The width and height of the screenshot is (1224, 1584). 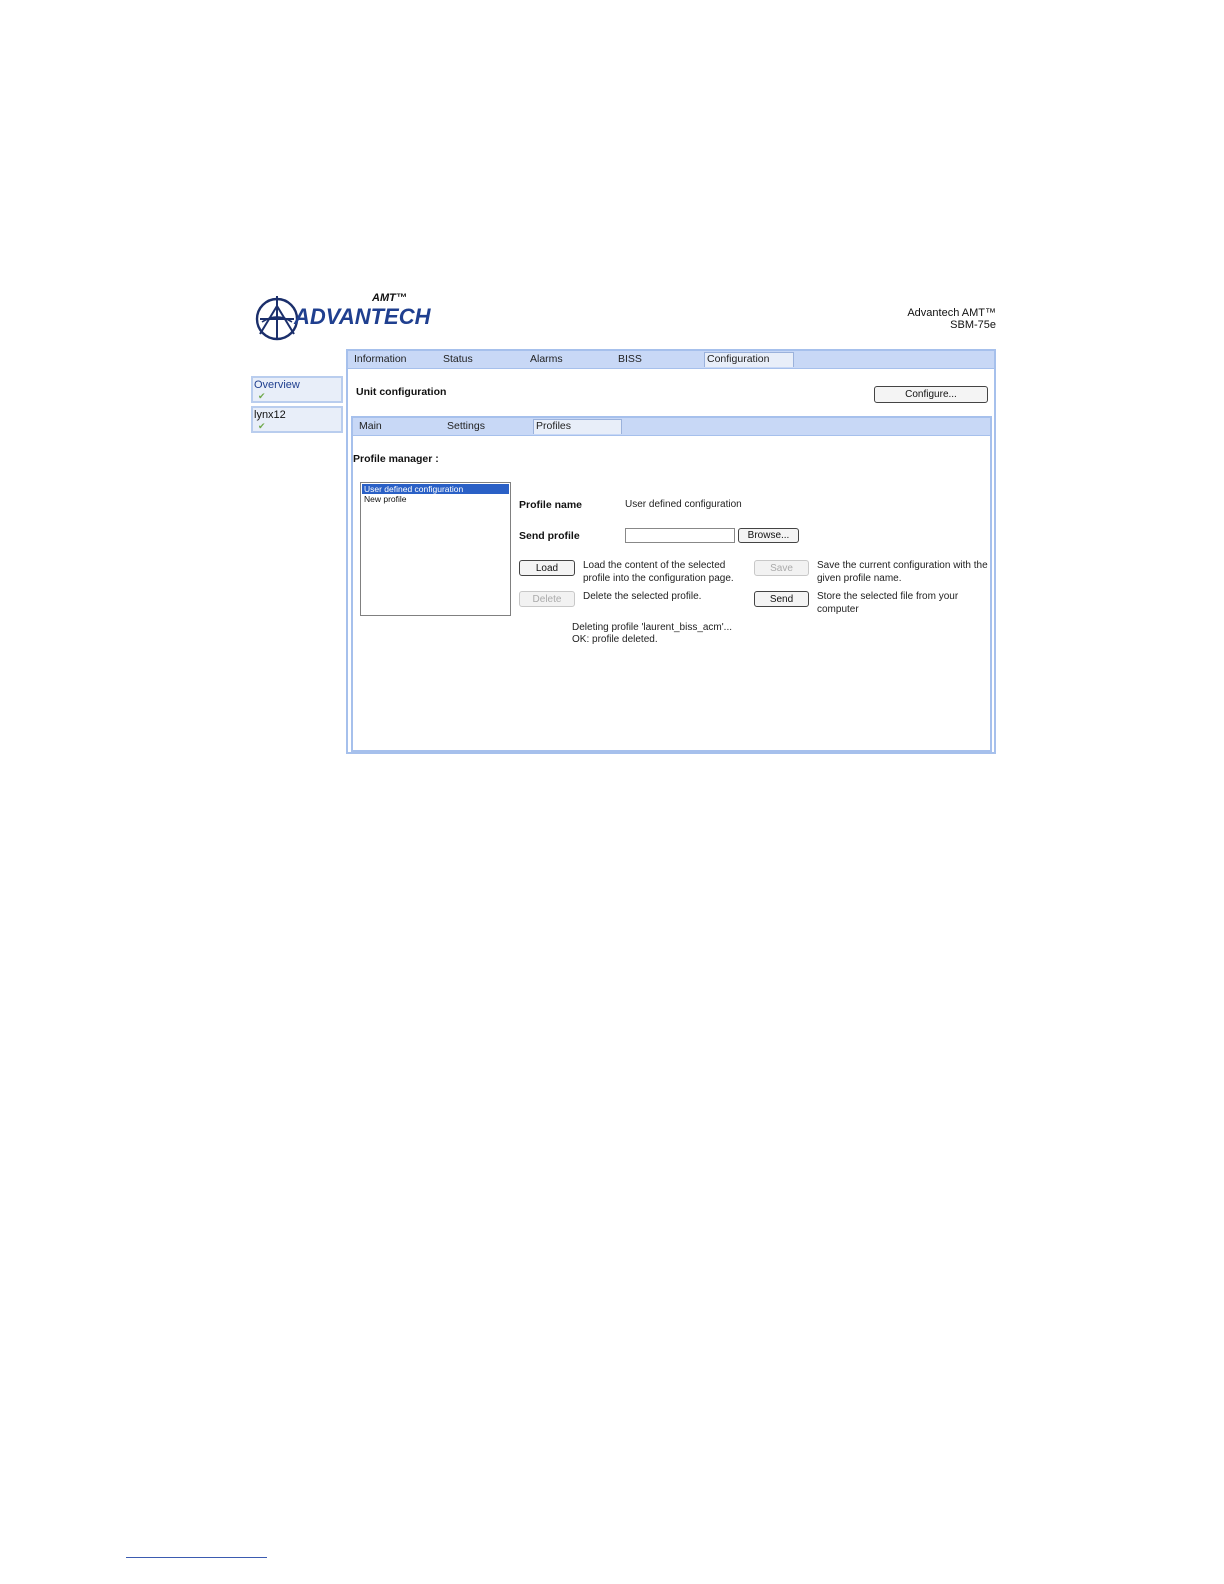 What do you see at coordinates (547, 568) in the screenshot?
I see `load-button: Load` at bounding box center [547, 568].